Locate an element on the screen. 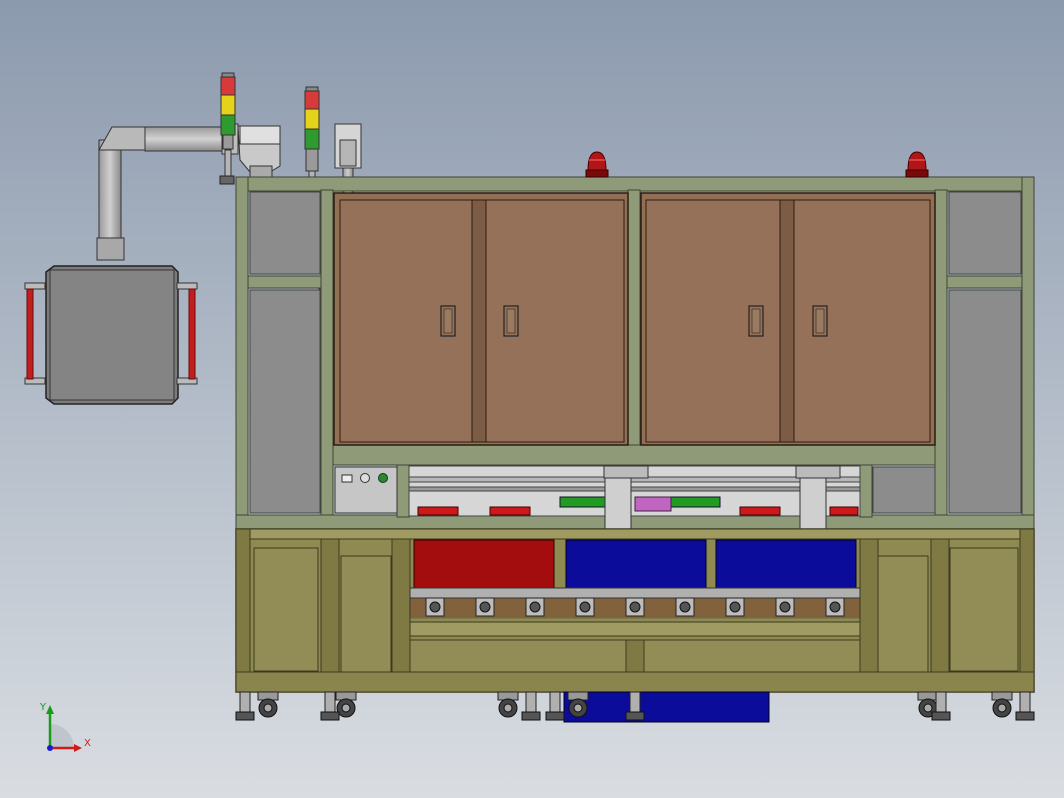  base-left-column is located at coordinates (401, 606).